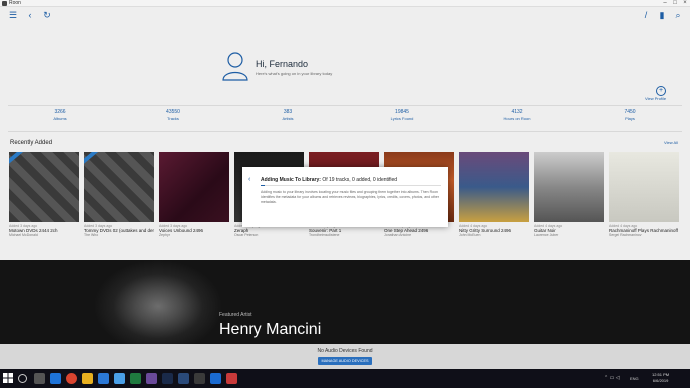 This screenshot has width=690, height=388. Describe the element at coordinates (194, 235) in the screenshot. I see `album-artist: Zephyr` at that location.